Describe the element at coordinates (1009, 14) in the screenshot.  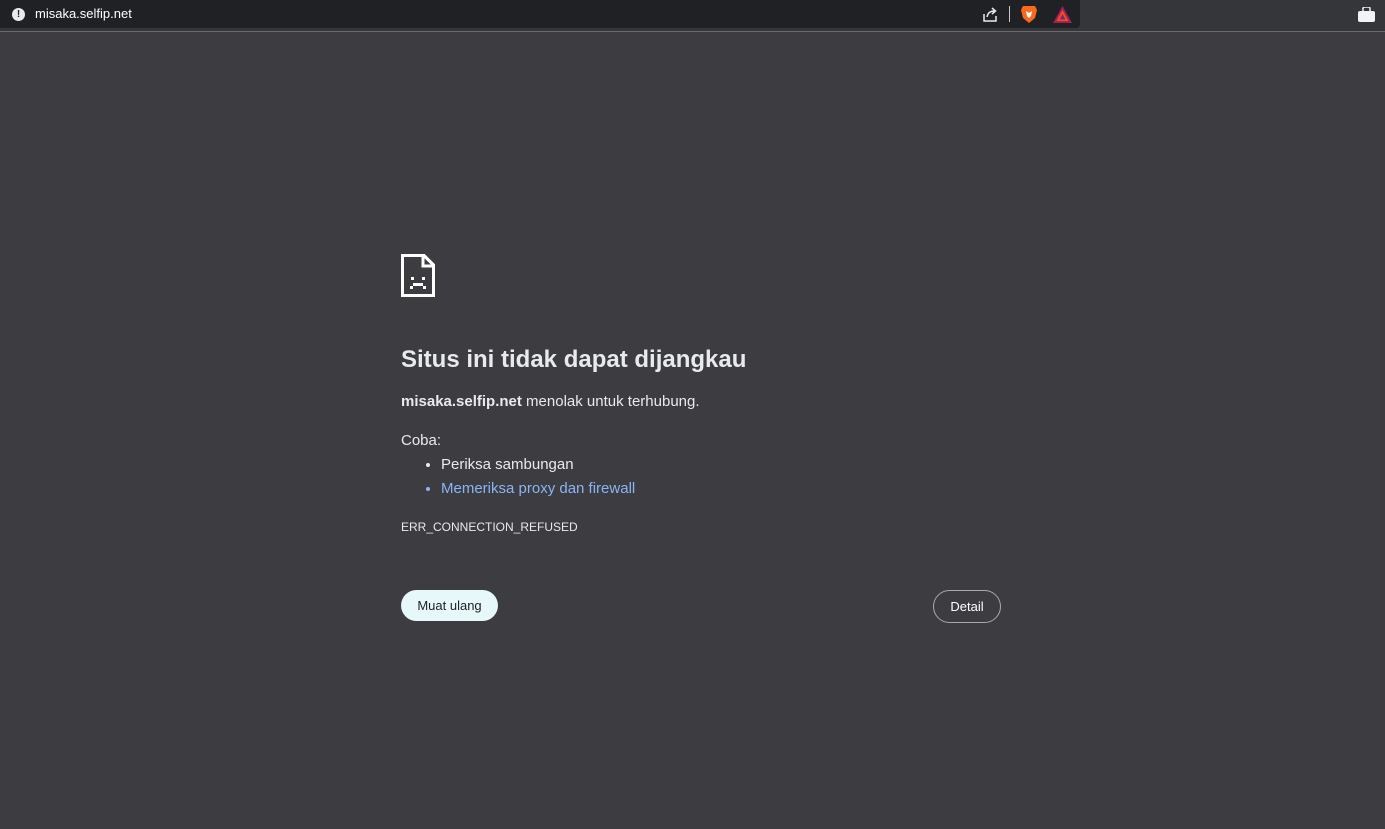
I see `toolbar-divider` at that location.